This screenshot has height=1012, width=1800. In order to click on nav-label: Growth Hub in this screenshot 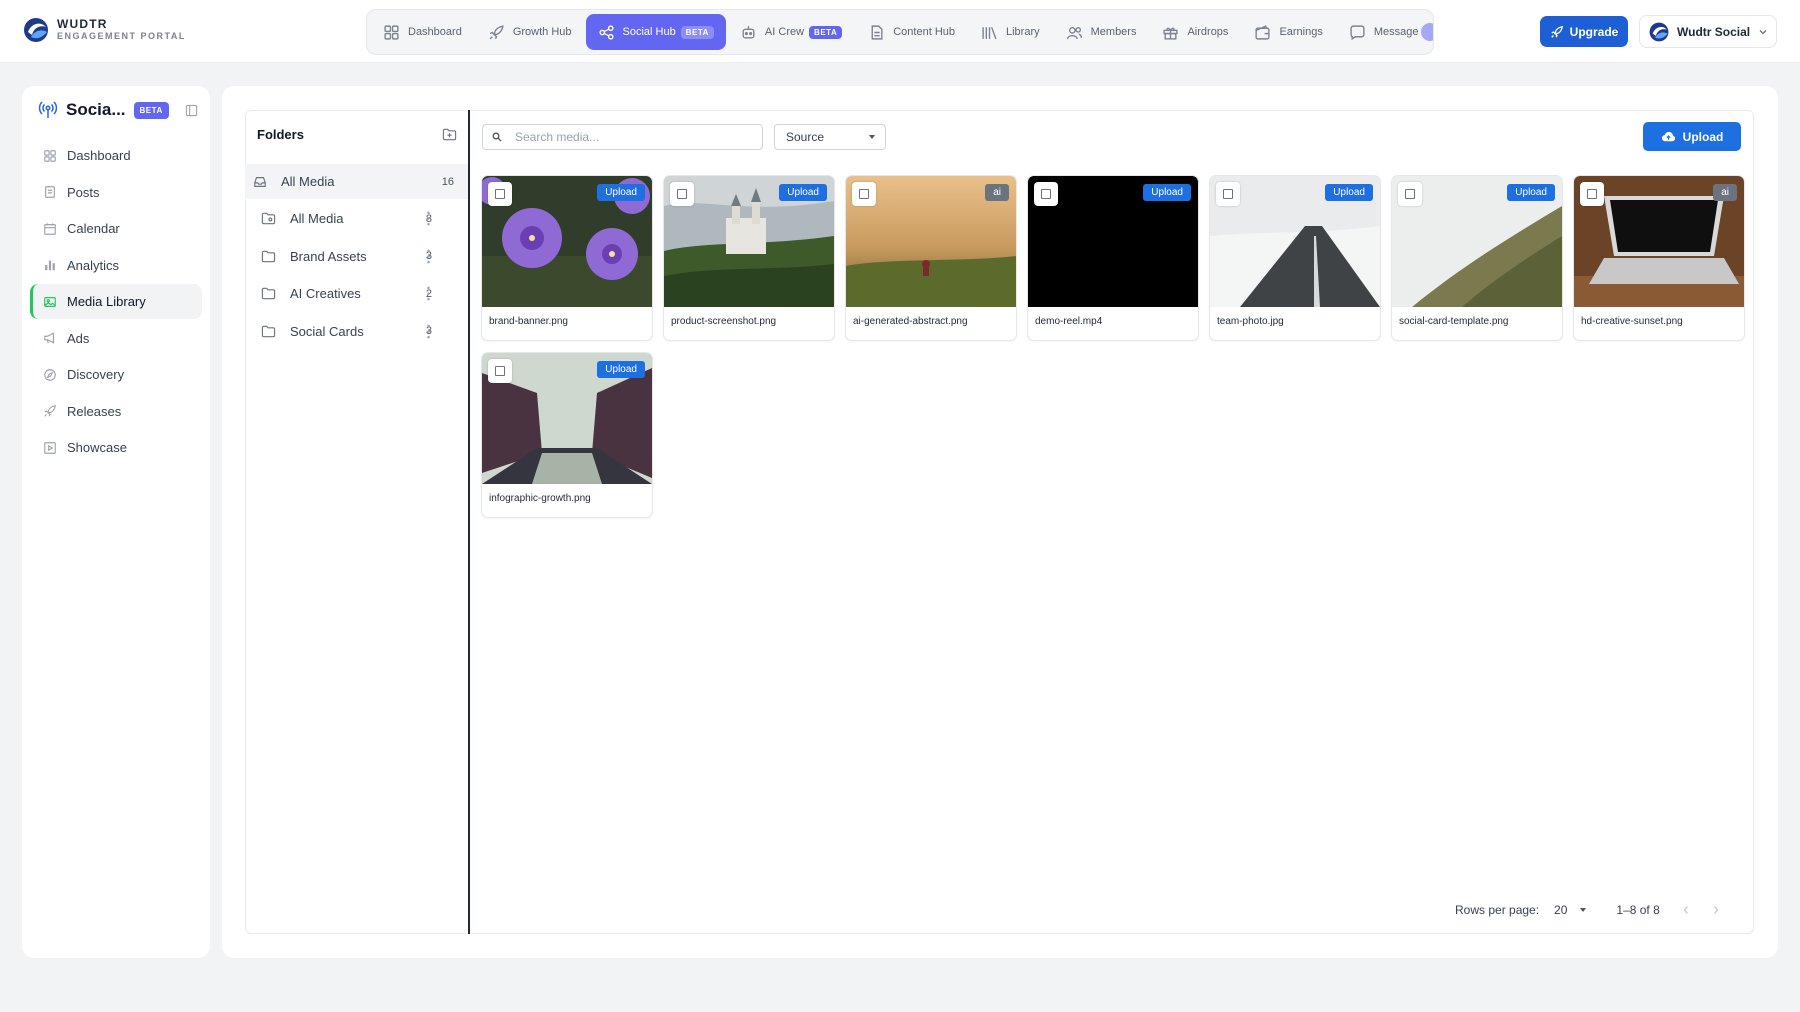, I will do `click(542, 32)`.